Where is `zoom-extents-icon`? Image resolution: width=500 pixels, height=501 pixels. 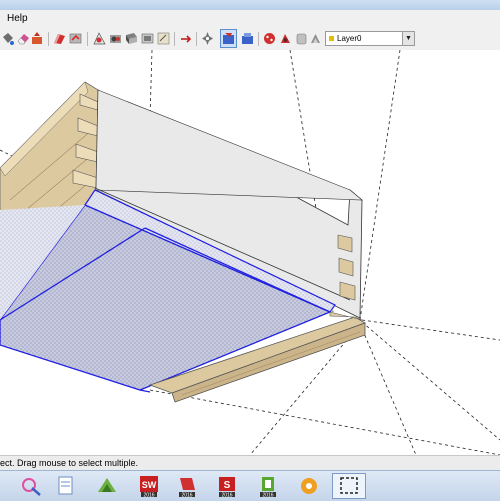 zoom-extents-icon is located at coordinates (315, 38).